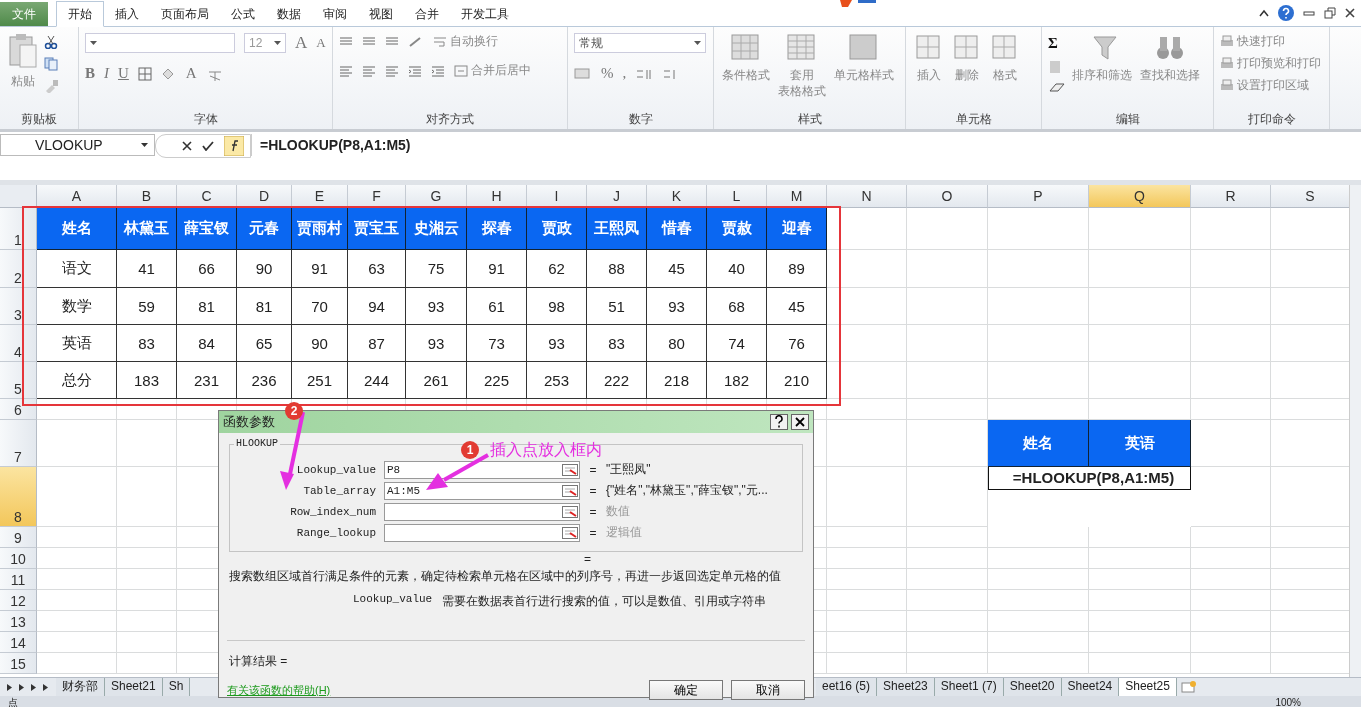  I want to click on row-header: 11, so click(18, 579).